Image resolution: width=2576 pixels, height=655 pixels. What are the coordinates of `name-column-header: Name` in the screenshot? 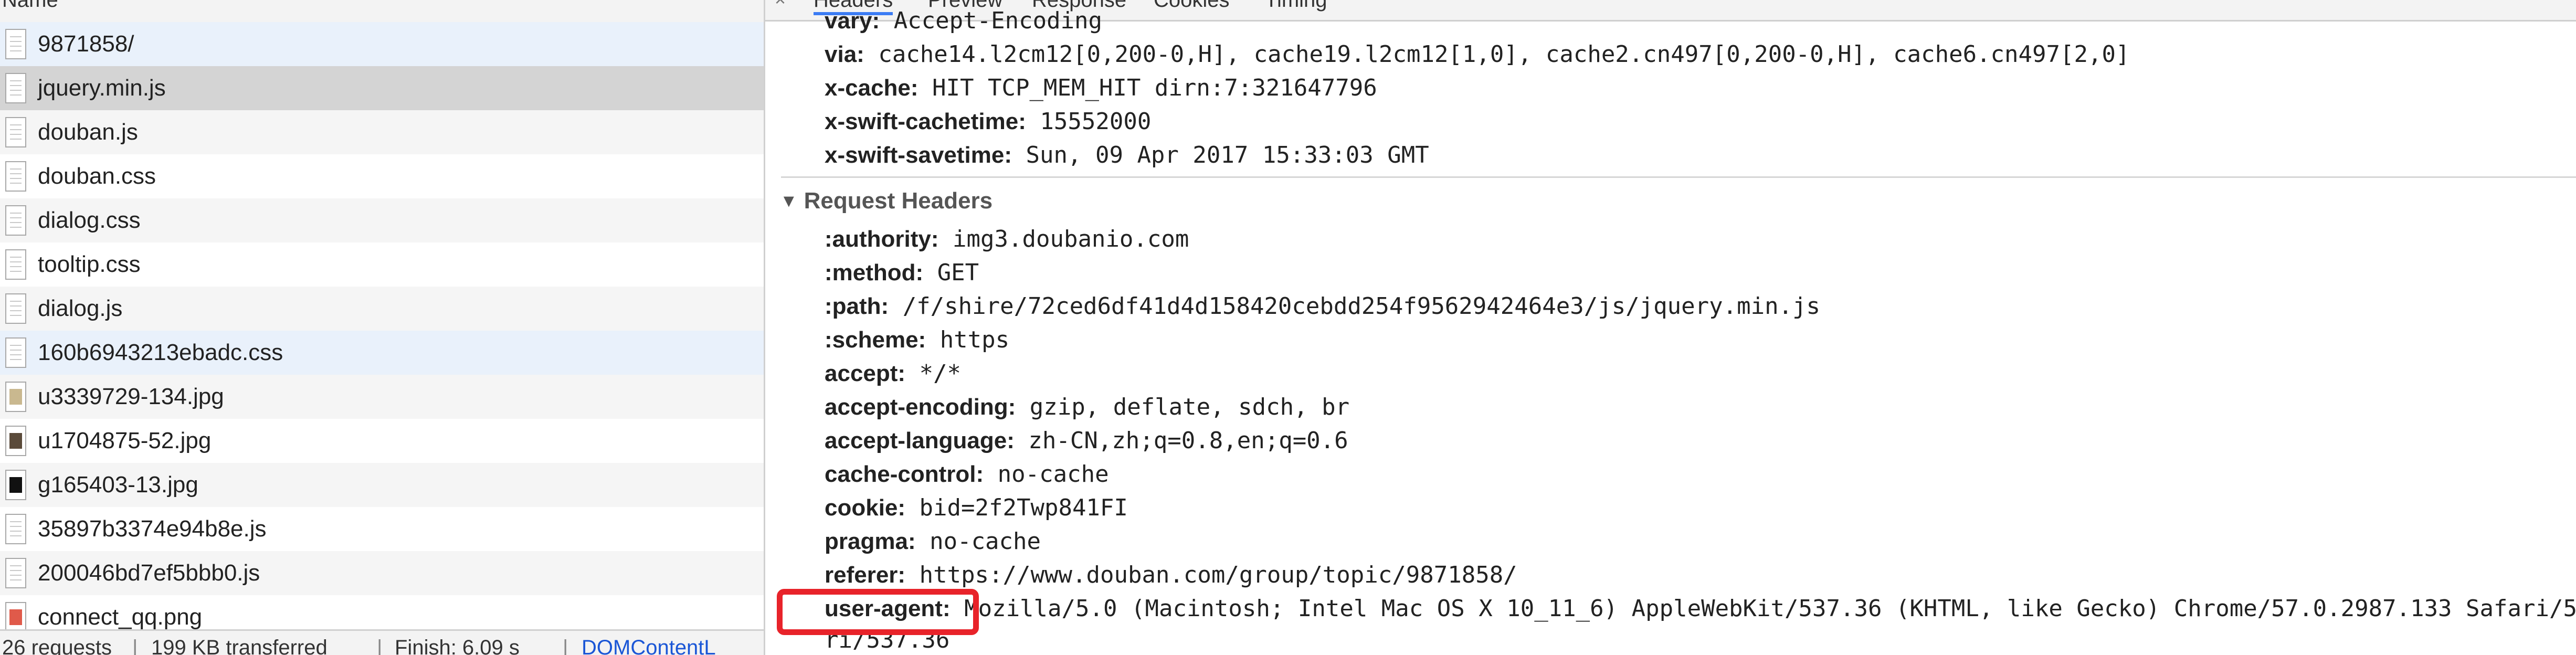 It's located at (382, 12).